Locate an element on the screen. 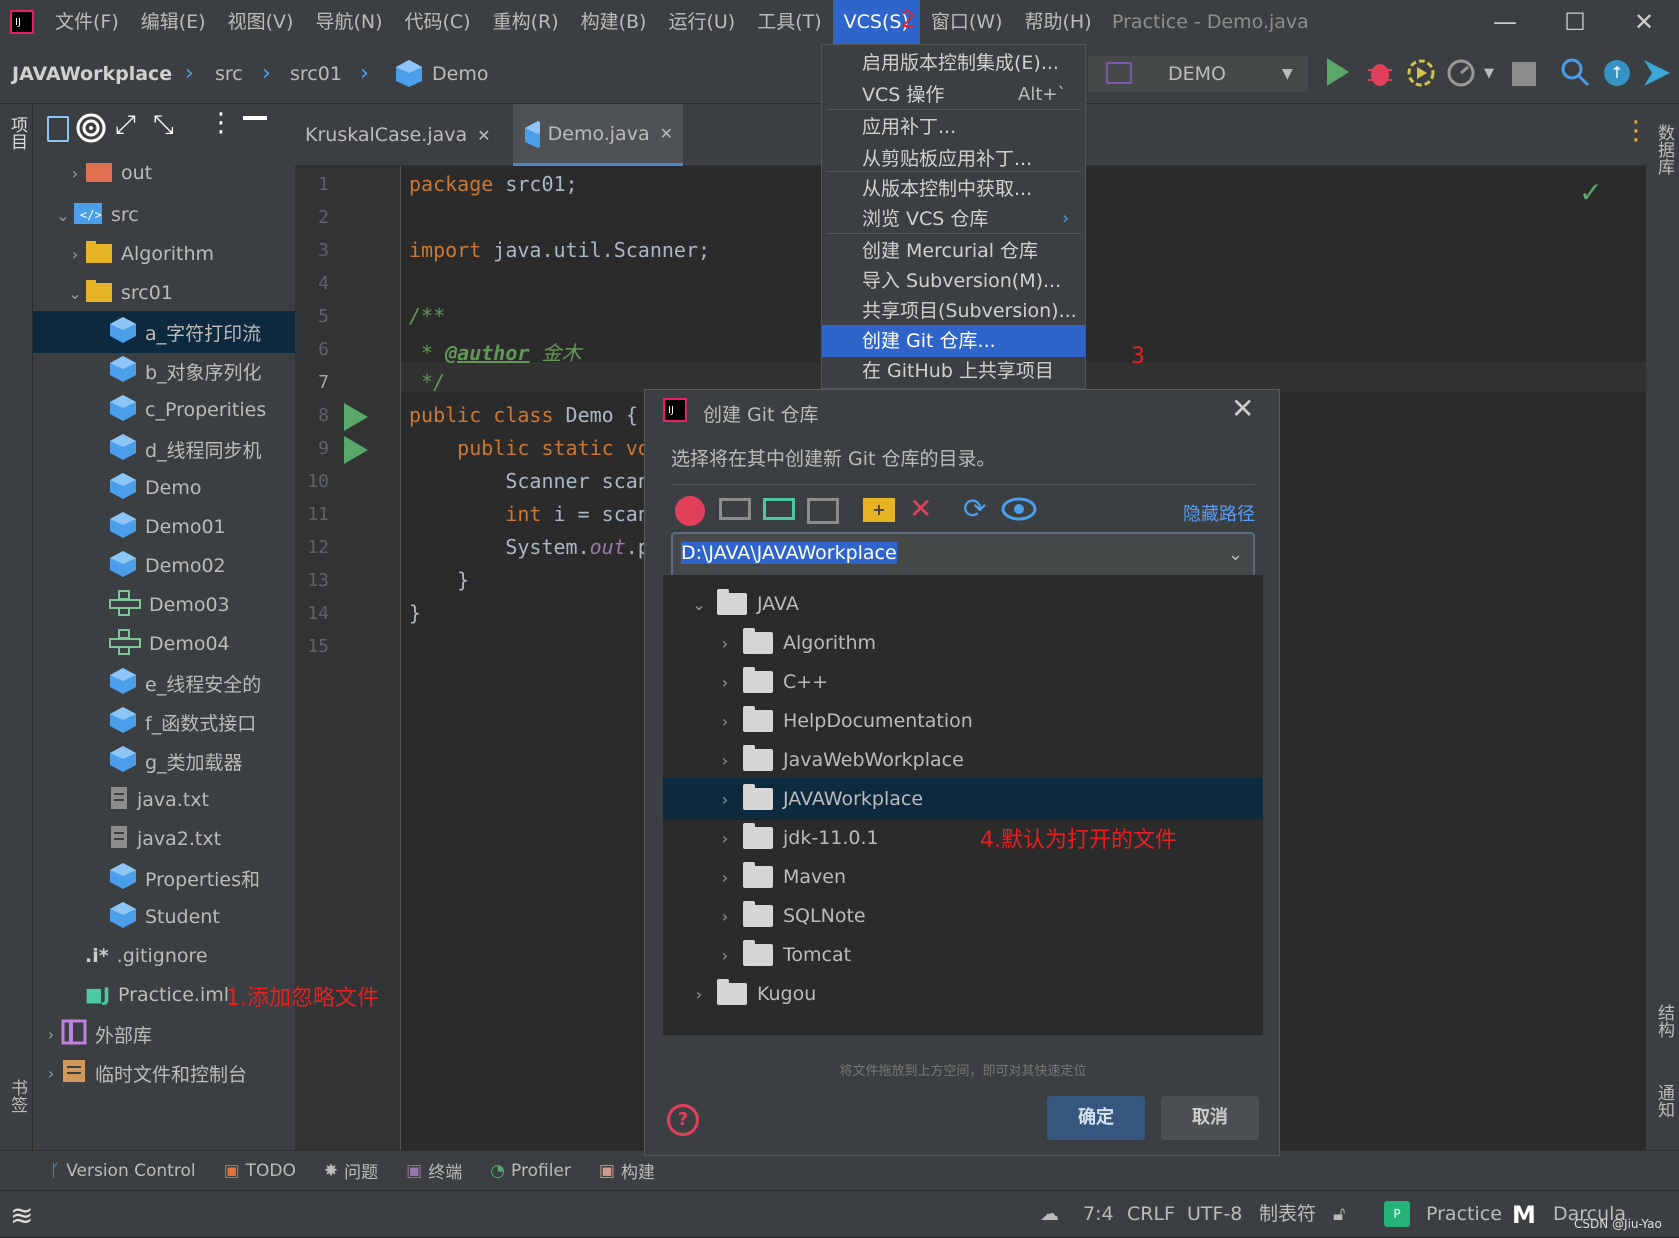  tree-item: g_类加载器 is located at coordinates (164, 761).